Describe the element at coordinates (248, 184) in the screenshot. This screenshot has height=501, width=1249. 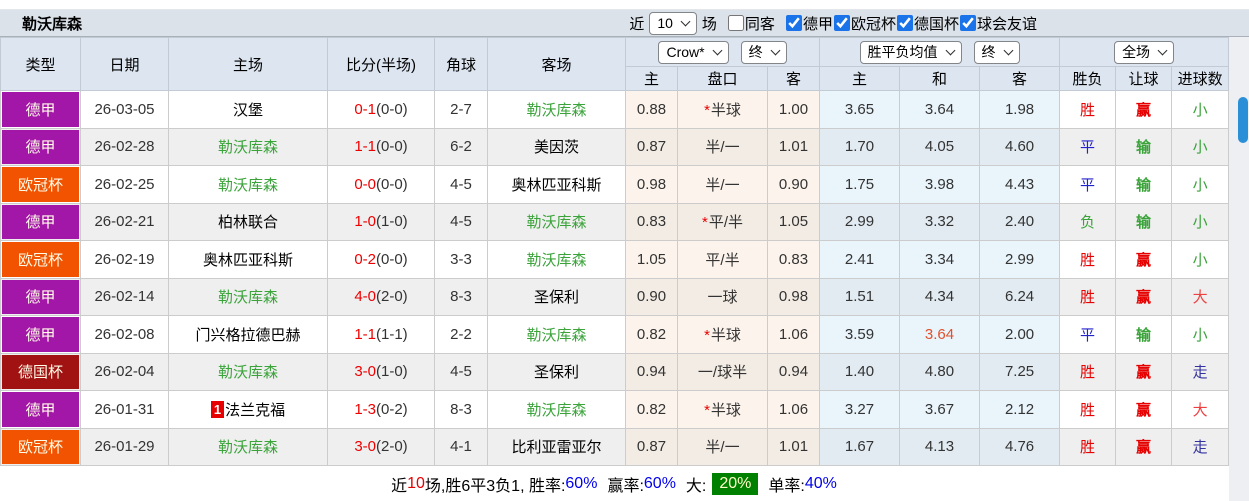
I see `home-team: 勒沃库森` at that location.